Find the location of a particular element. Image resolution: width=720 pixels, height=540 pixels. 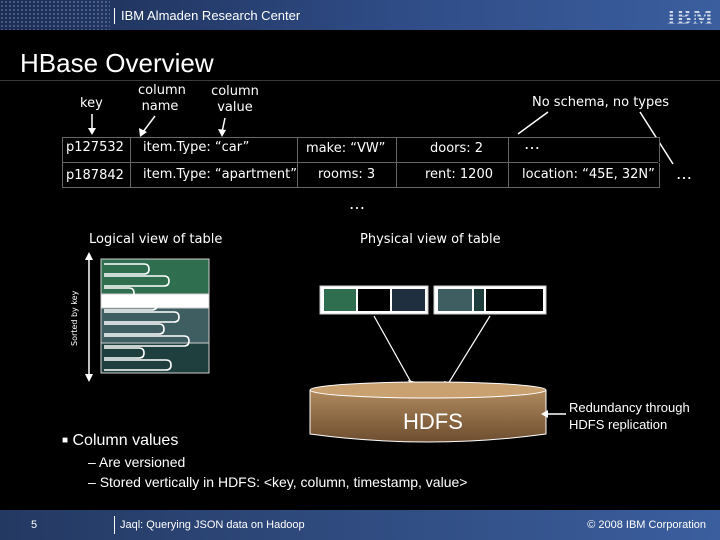

bullet-sub: – Are versioned is located at coordinates (136, 462).